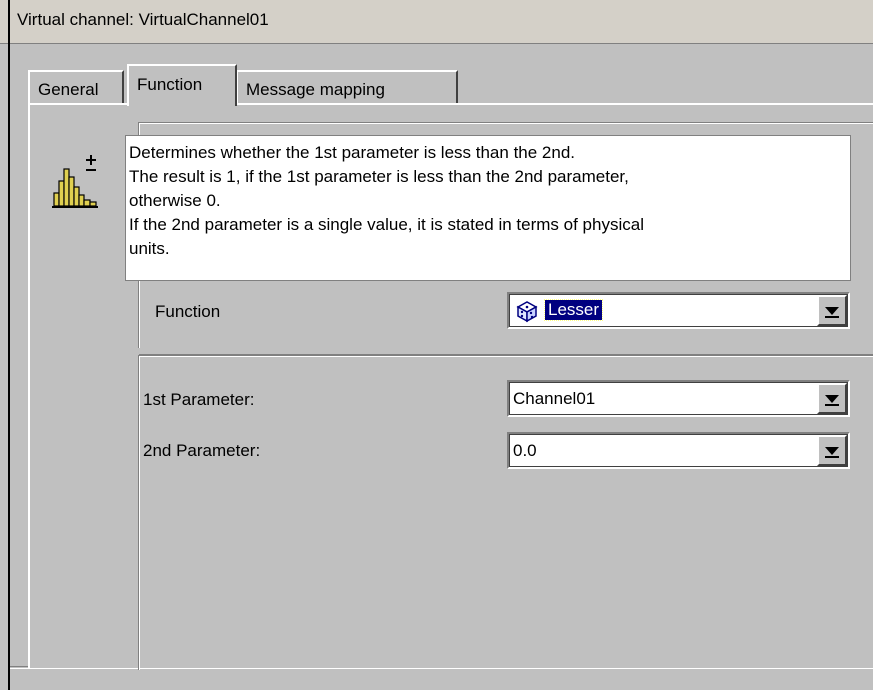 This screenshot has height=690, width=873. Describe the element at coordinates (143, 19) in the screenshot. I see `window-title: Virtual channel: VirtualChannel01` at that location.